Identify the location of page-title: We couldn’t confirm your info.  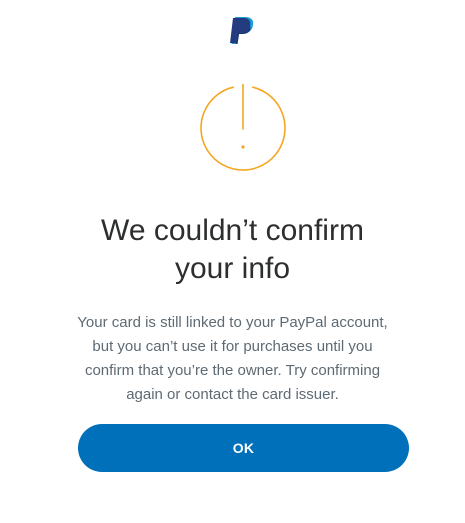
(232, 250).